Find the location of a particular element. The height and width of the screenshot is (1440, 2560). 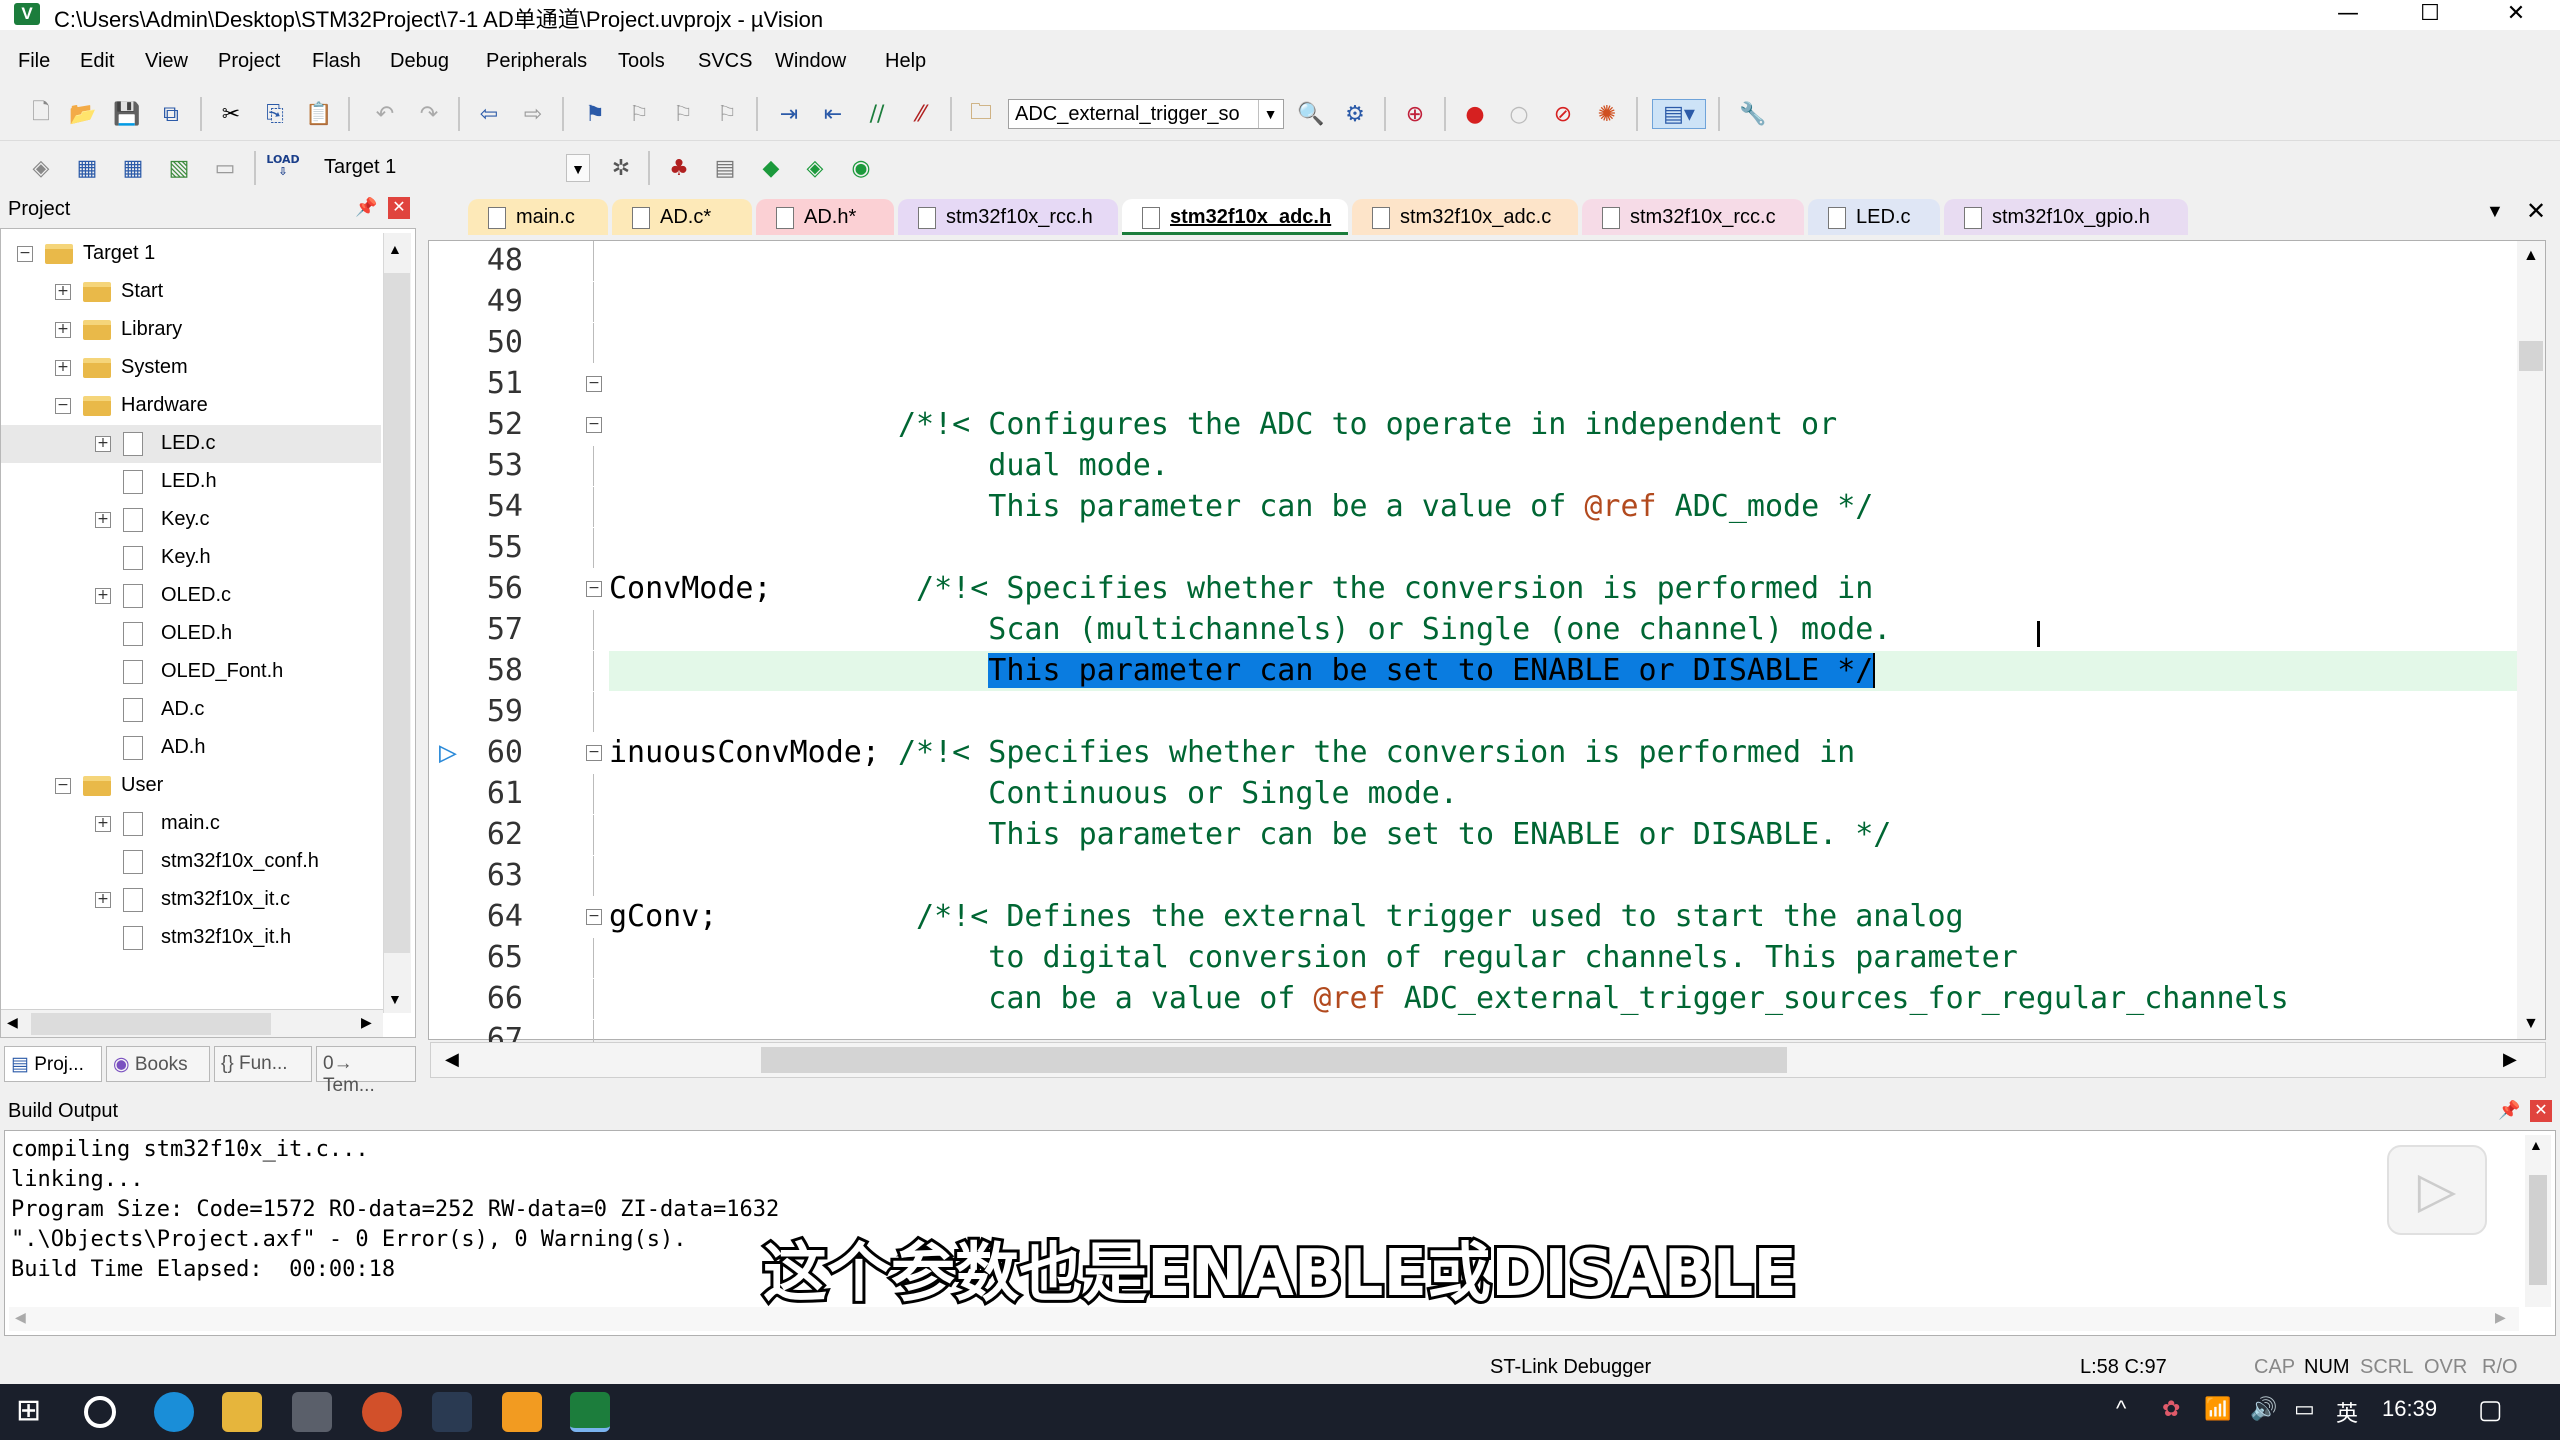

menu-peripherals: Peripherals is located at coordinates (536, 61).